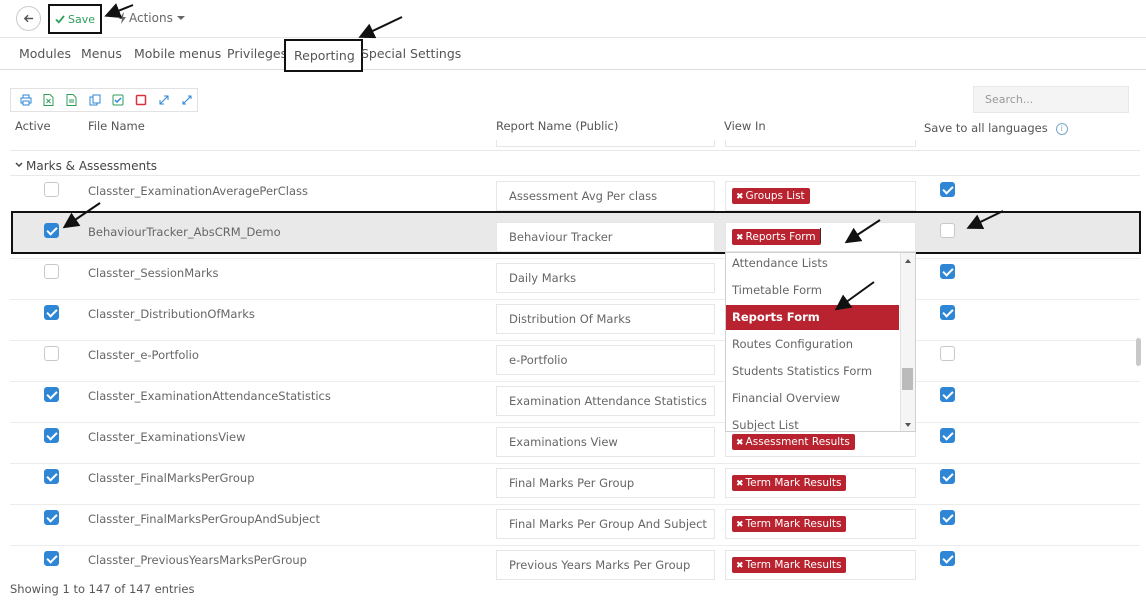  I want to click on header-view-in: View In, so click(745, 126).